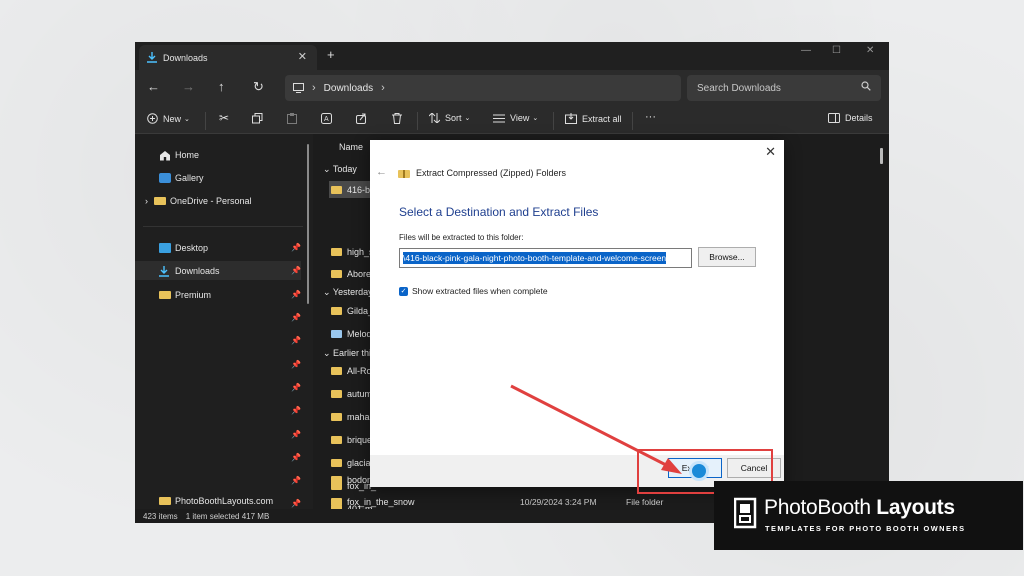  What do you see at coordinates (865, 528) in the screenshot?
I see `logo-tagline: TEMPLATES FOR PHOTO BOOTH OWNERS` at bounding box center [865, 528].